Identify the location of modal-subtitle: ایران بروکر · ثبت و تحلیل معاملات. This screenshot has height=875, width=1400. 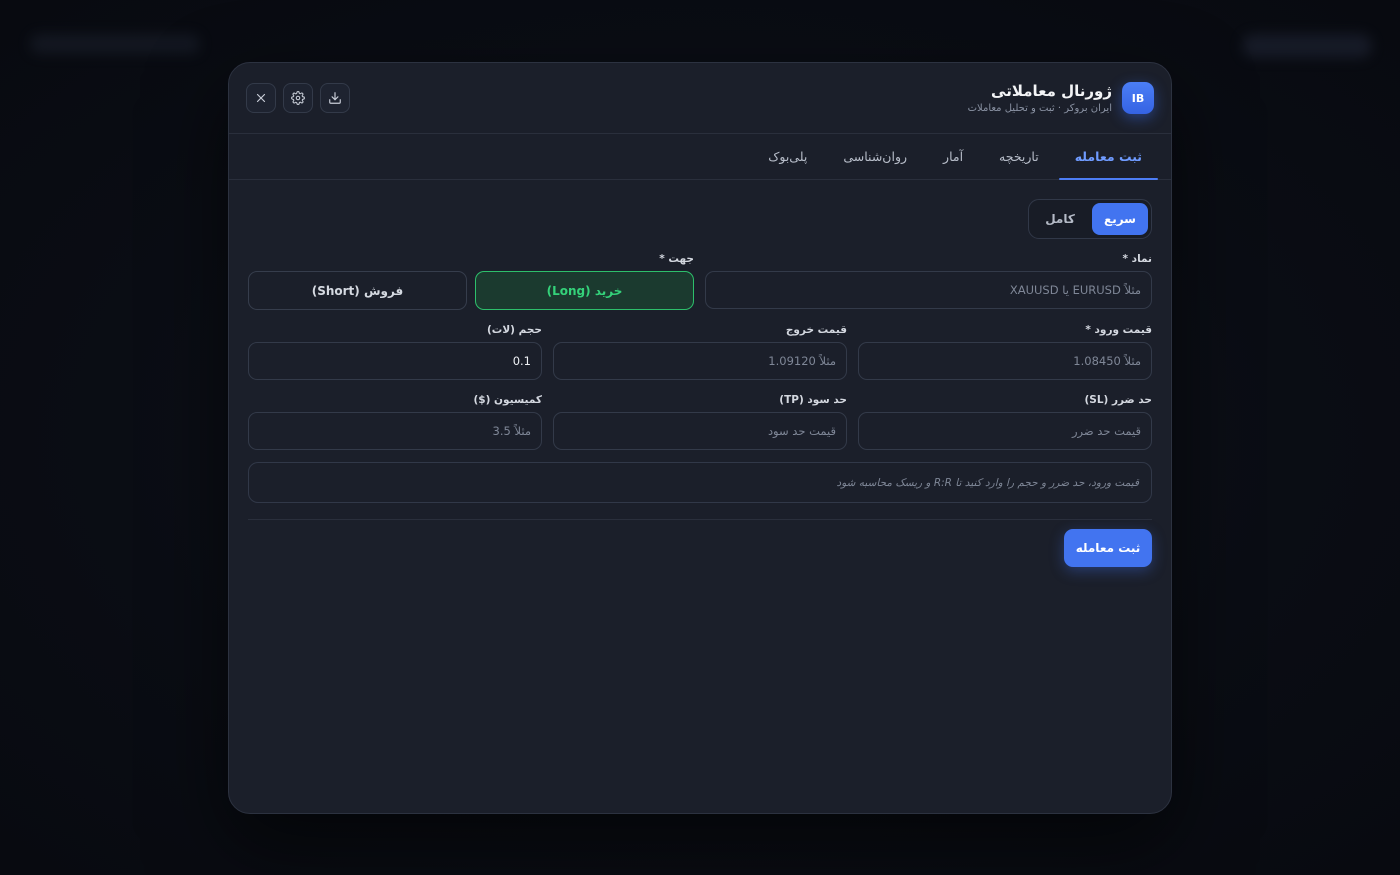
(1039, 108).